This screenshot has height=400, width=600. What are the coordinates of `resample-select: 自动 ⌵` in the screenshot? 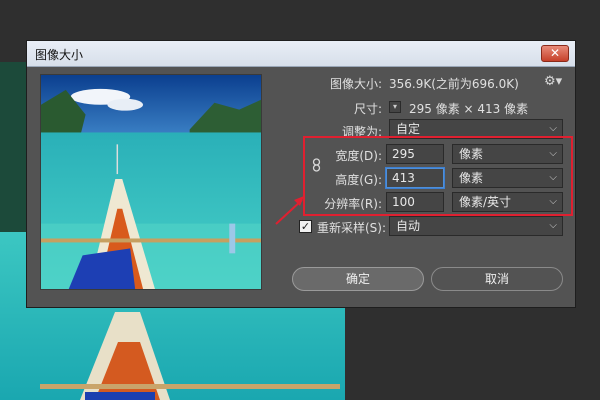 It's located at (476, 226).